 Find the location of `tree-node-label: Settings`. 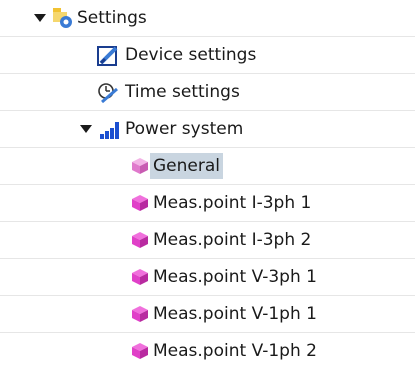

tree-node-label: Settings is located at coordinates (112, 18).